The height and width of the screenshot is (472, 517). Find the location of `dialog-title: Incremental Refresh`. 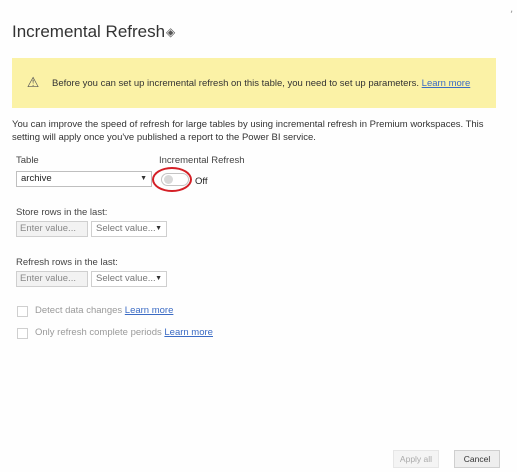

dialog-title: Incremental Refresh is located at coordinates (89, 31).